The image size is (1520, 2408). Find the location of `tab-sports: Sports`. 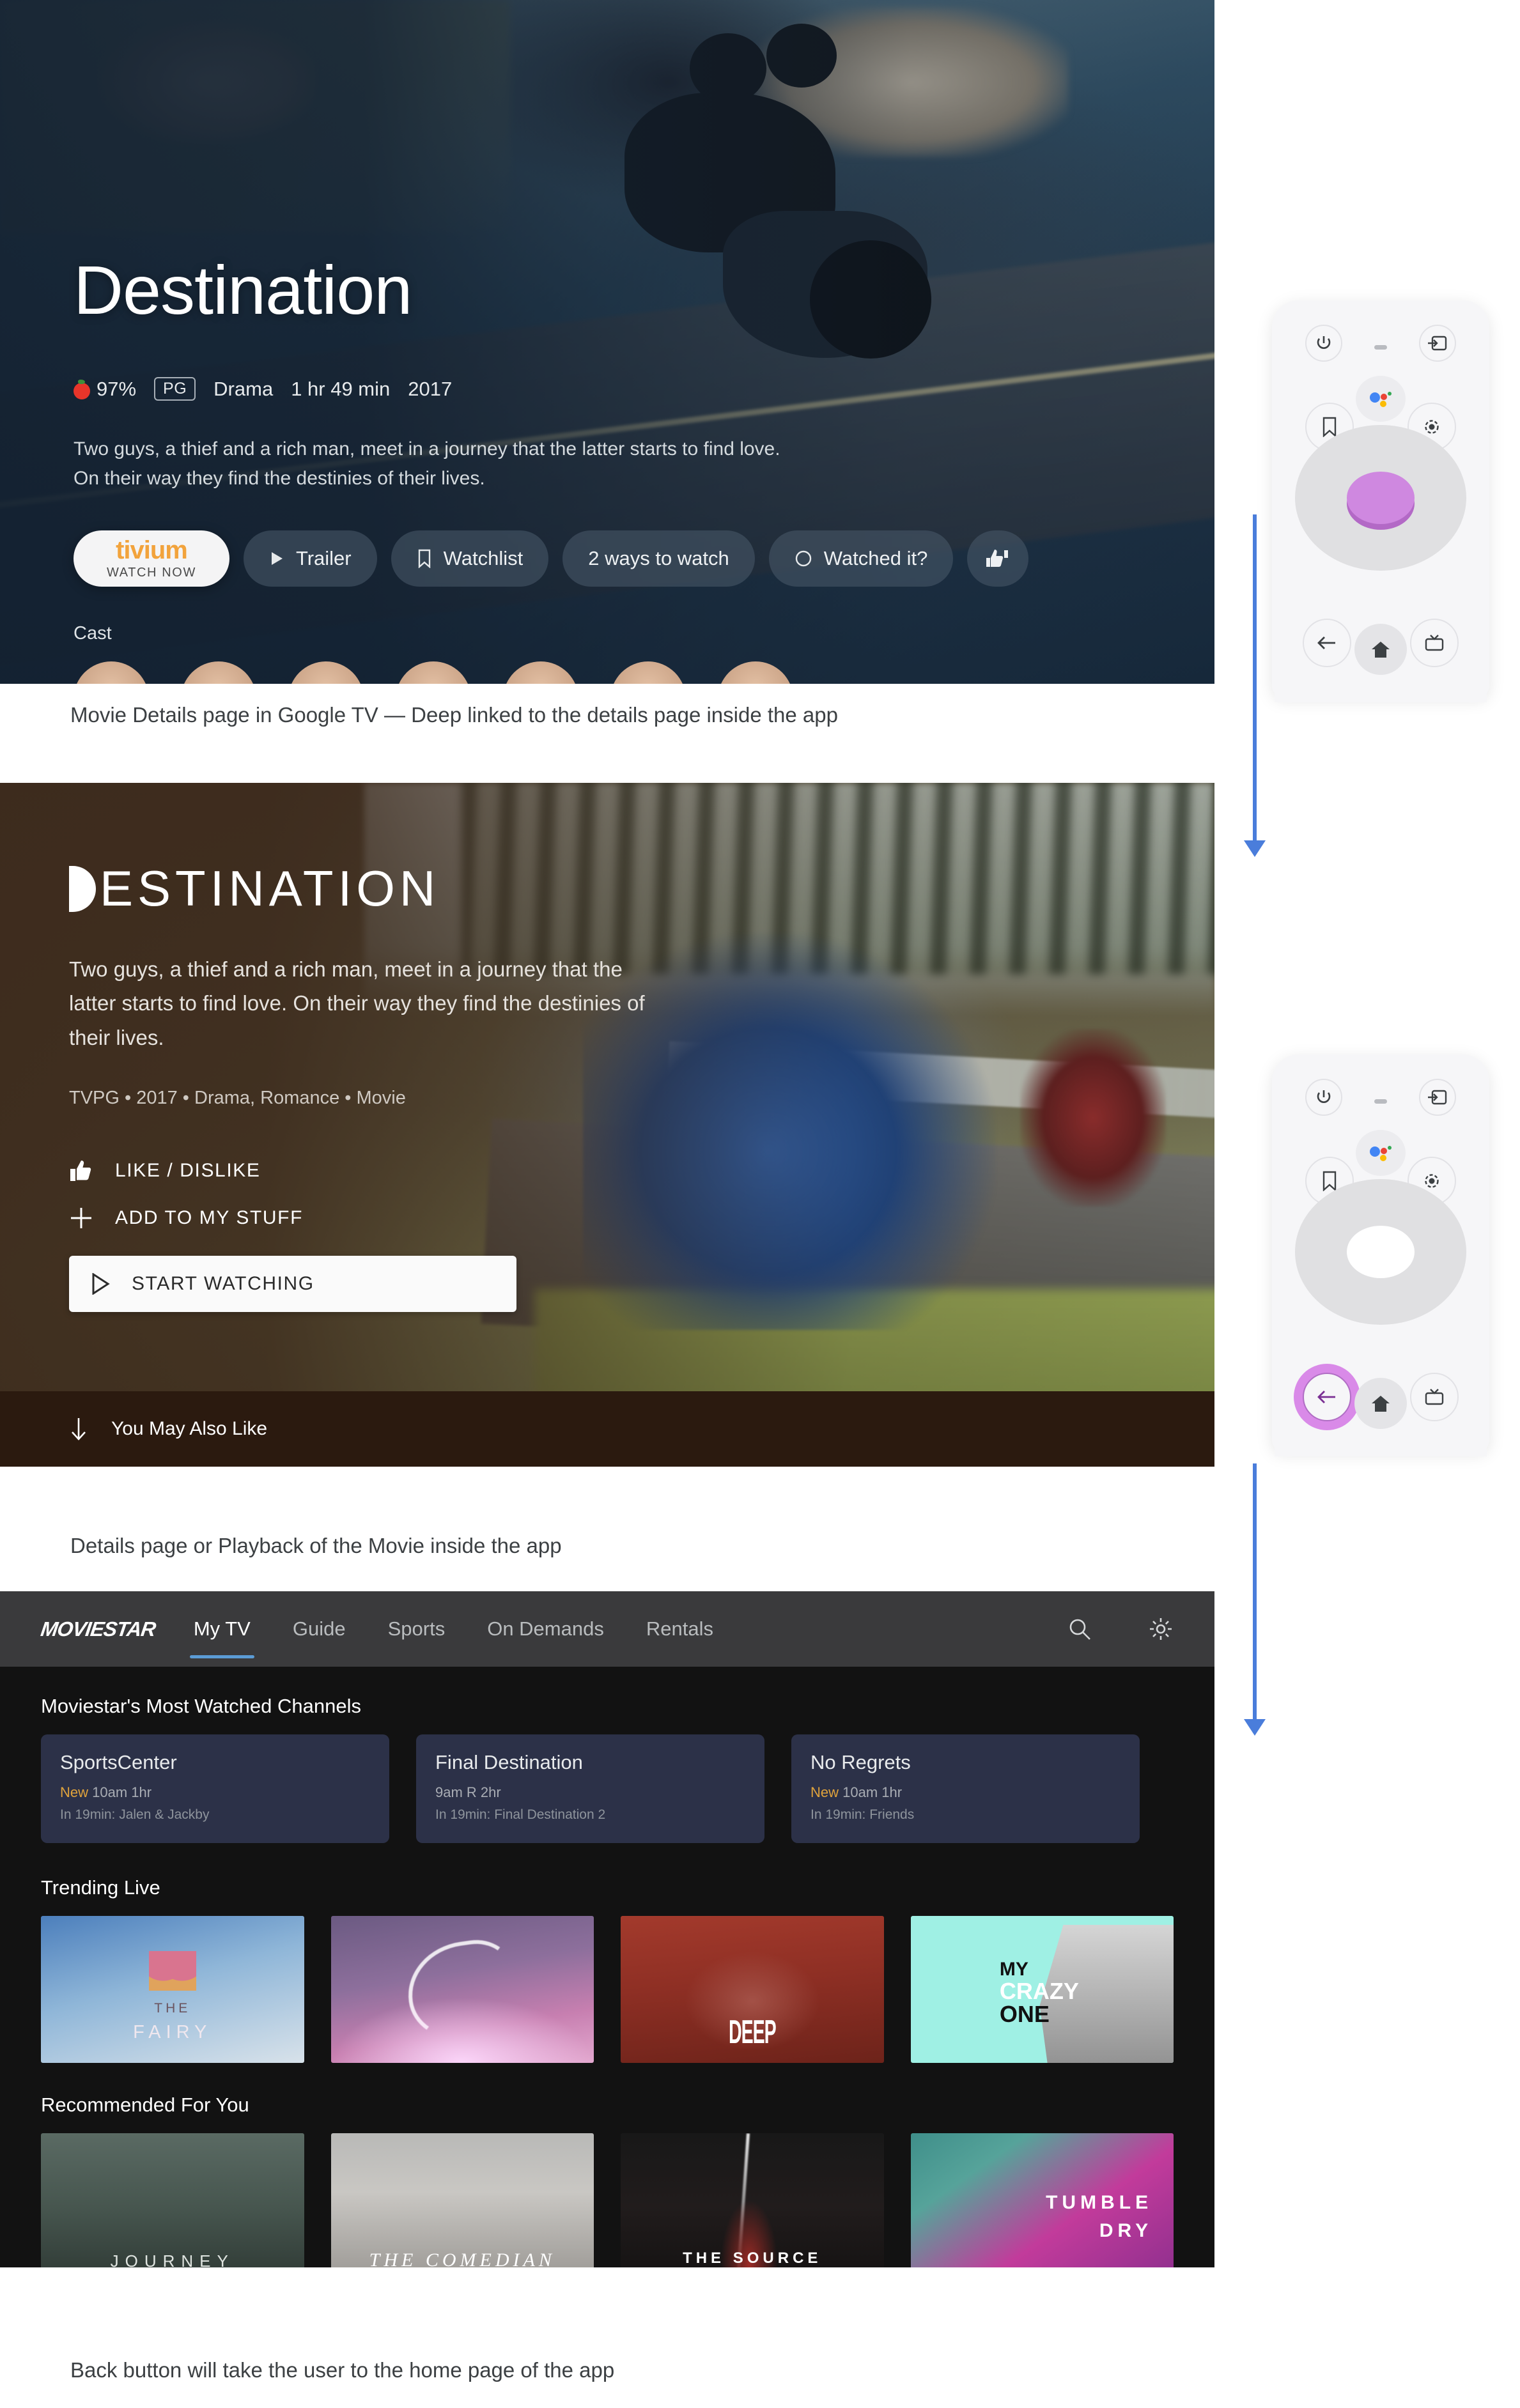

tab-sports: Sports is located at coordinates (416, 1629).